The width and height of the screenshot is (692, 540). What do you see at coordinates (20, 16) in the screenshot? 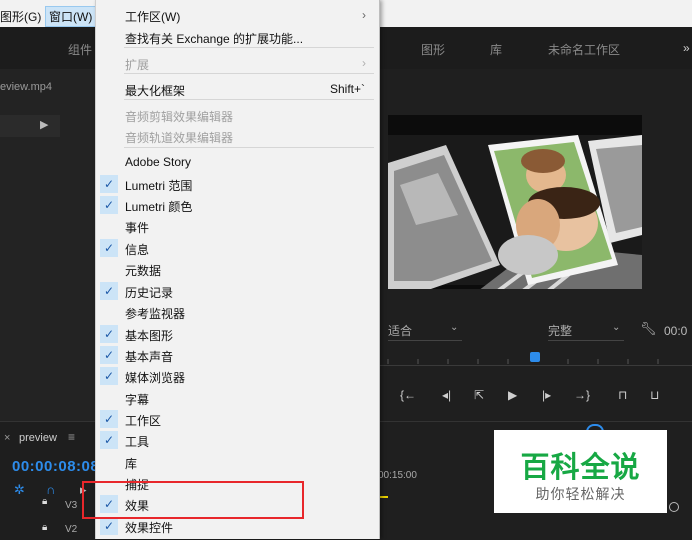
I see `menu-graphics: 图形(G)` at bounding box center [20, 16].